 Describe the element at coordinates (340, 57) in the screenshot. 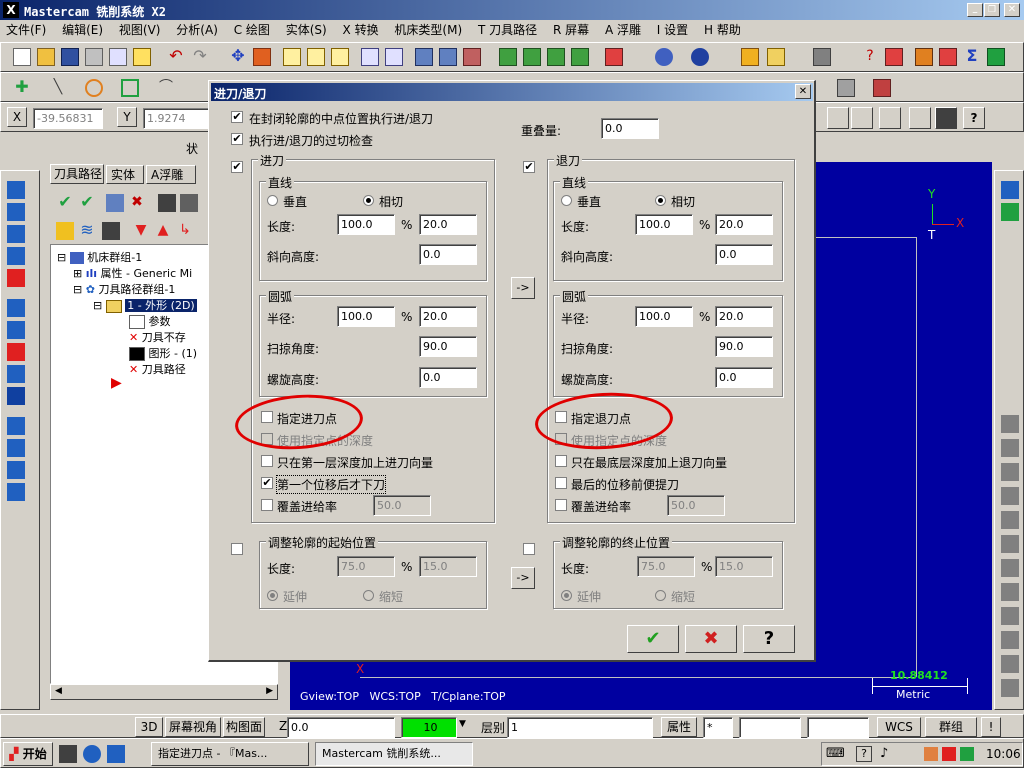

I see `zoom-out-icon` at that location.